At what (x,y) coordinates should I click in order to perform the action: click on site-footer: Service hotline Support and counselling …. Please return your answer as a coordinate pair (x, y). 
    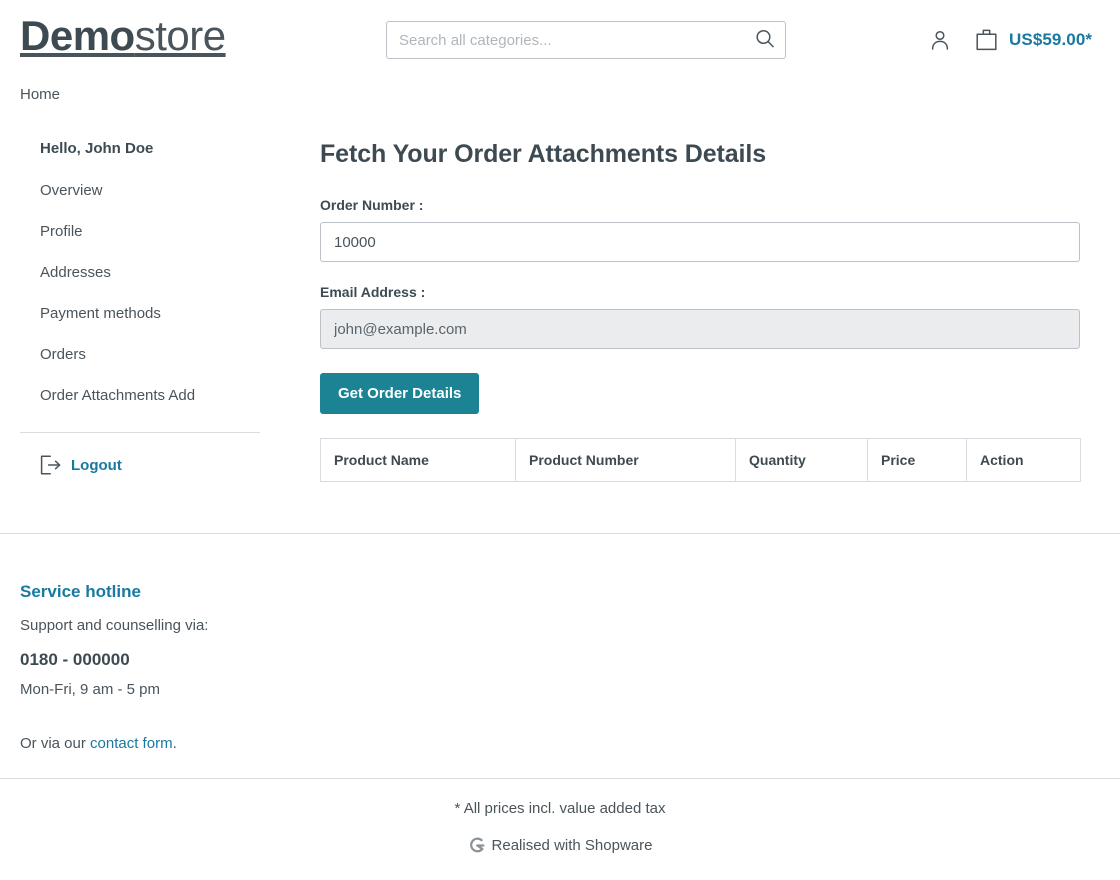
    Looking at the image, I should click on (270, 667).